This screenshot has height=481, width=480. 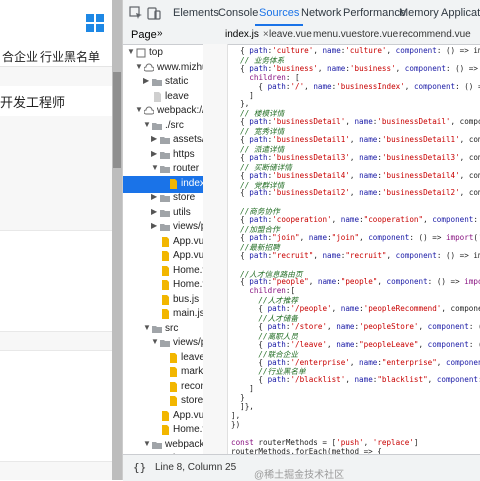 What do you see at coordinates (182, 212) in the screenshot?
I see `tree-item-label: utils` at bounding box center [182, 212].